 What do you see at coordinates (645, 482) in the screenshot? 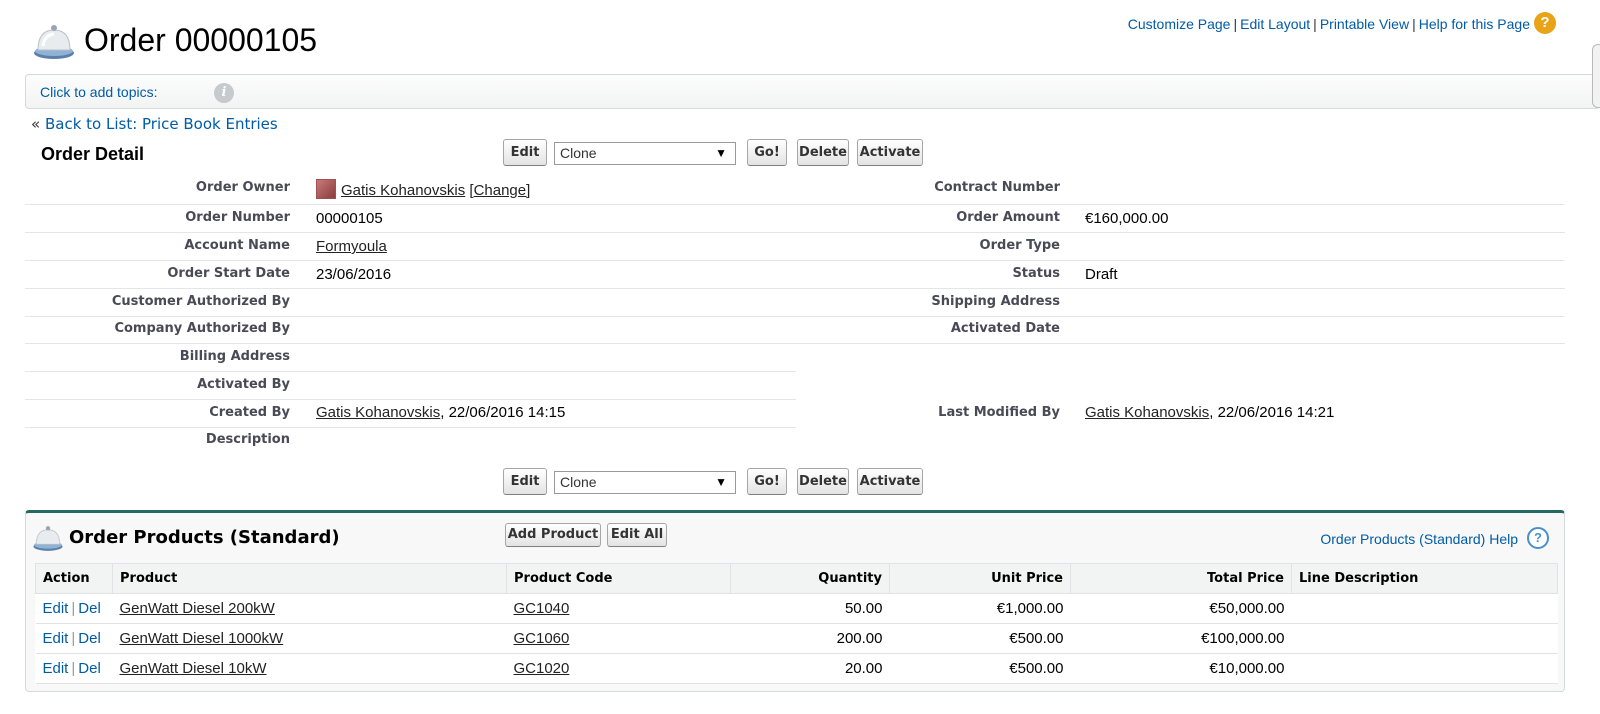
I see `clone-select-bottom: Clone ▼` at bounding box center [645, 482].